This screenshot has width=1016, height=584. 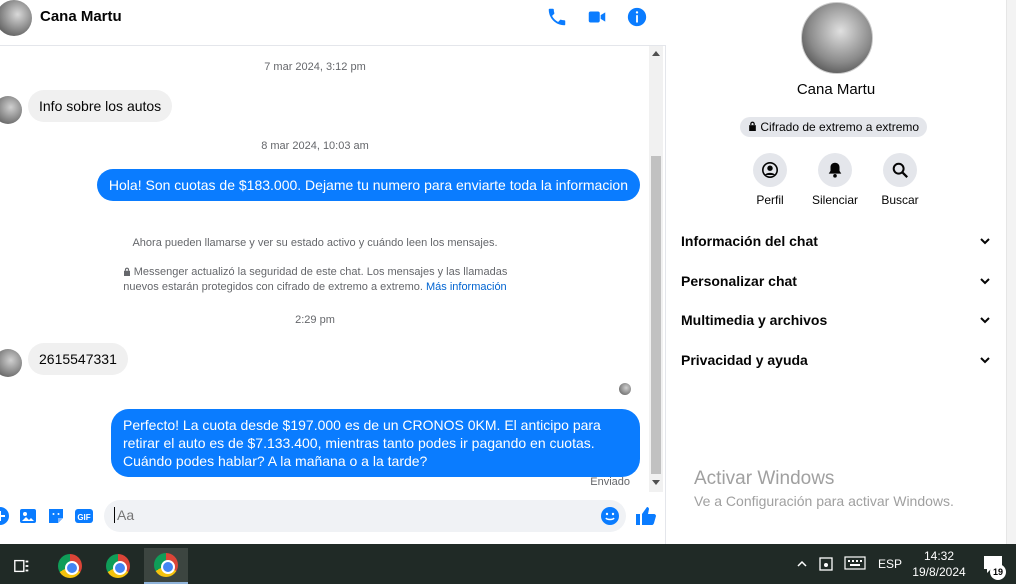 What do you see at coordinates (749, 241) in the screenshot?
I see `section-label: Información del chat` at bounding box center [749, 241].